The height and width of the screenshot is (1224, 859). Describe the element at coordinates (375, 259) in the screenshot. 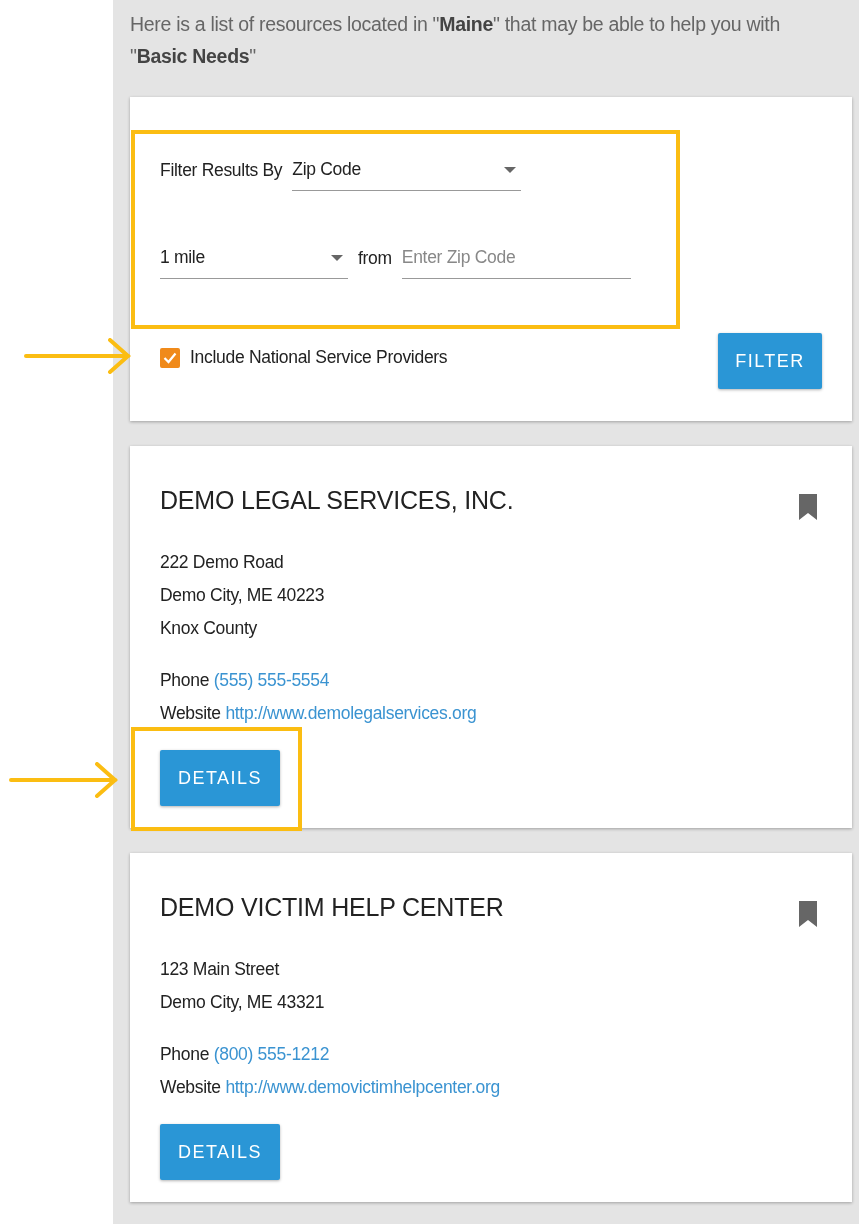

I see `from-label: from` at that location.